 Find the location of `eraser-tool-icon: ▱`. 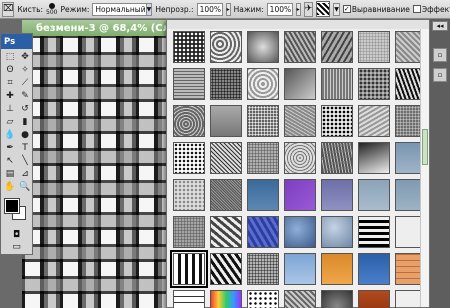

eraser-tool-icon: ▱ is located at coordinates (10, 122).